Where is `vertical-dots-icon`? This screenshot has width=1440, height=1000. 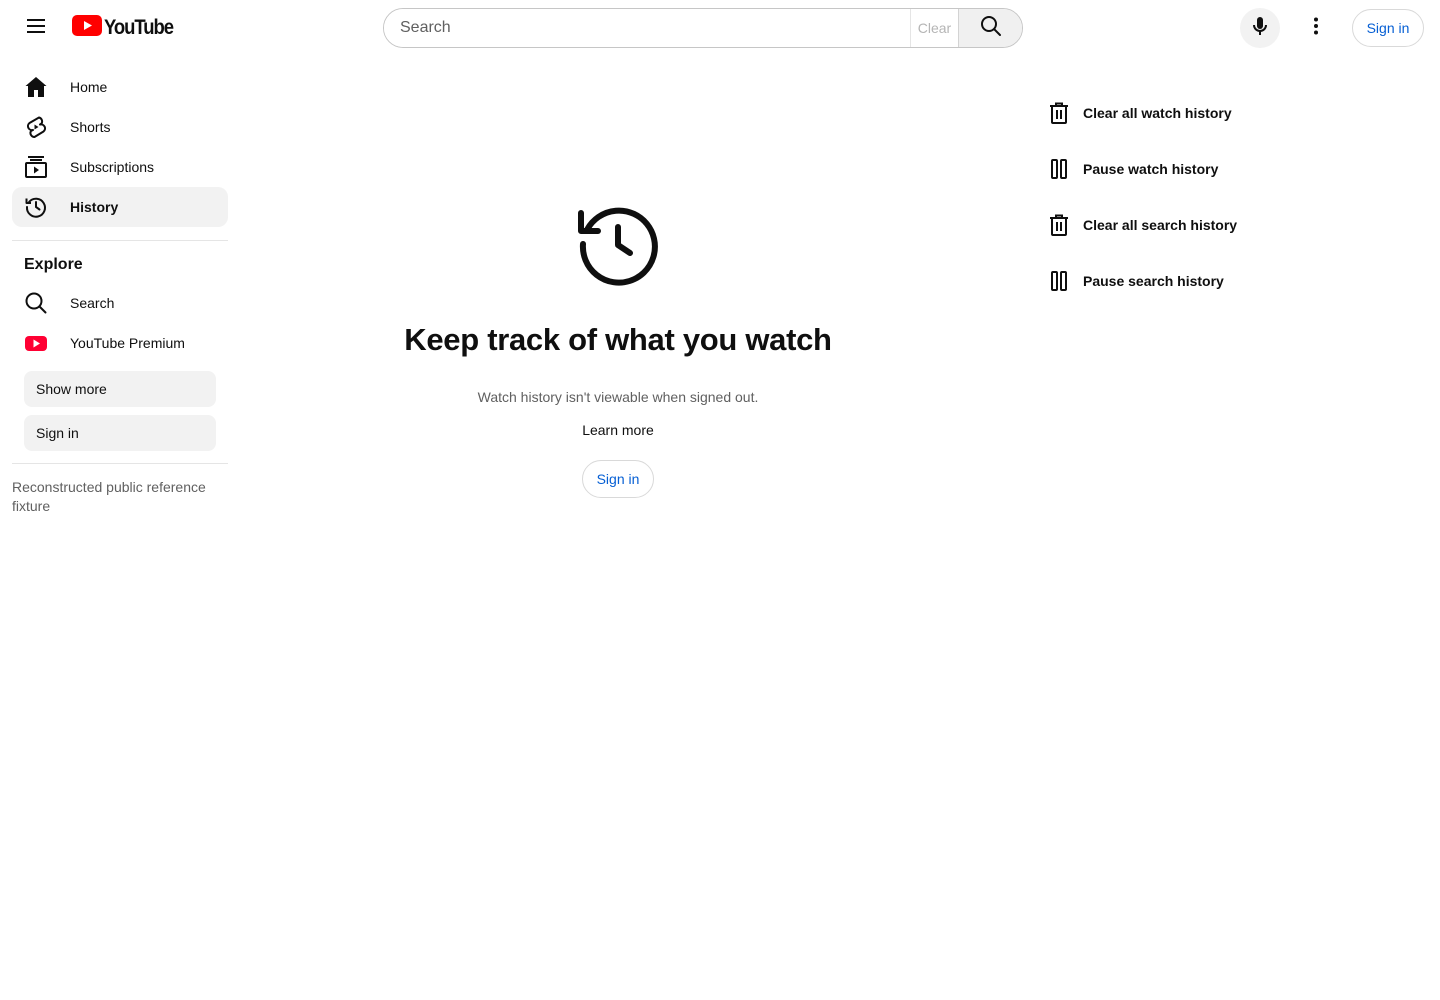 vertical-dots-icon is located at coordinates (1316, 28).